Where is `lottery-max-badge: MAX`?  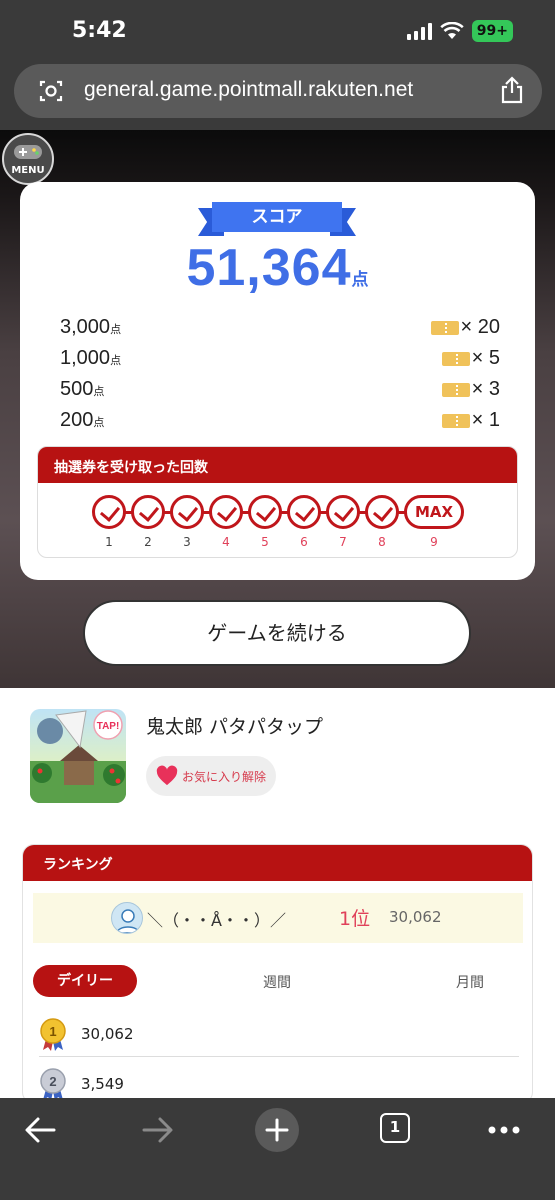 lottery-max-badge: MAX is located at coordinates (434, 512).